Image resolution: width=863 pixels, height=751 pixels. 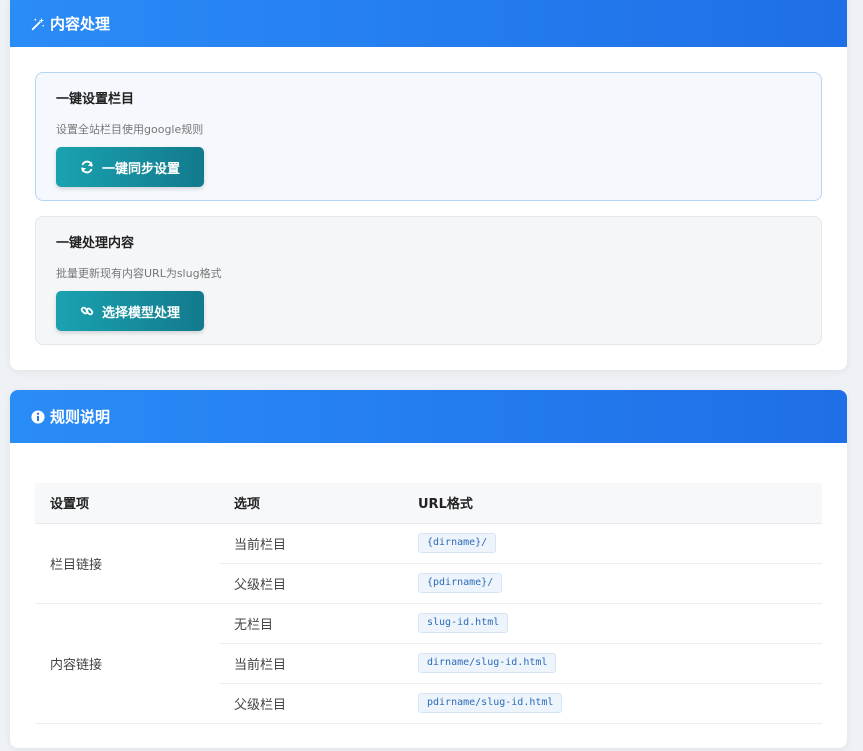 I want to click on process-content-title: 一键处理内容, so click(x=95, y=243).